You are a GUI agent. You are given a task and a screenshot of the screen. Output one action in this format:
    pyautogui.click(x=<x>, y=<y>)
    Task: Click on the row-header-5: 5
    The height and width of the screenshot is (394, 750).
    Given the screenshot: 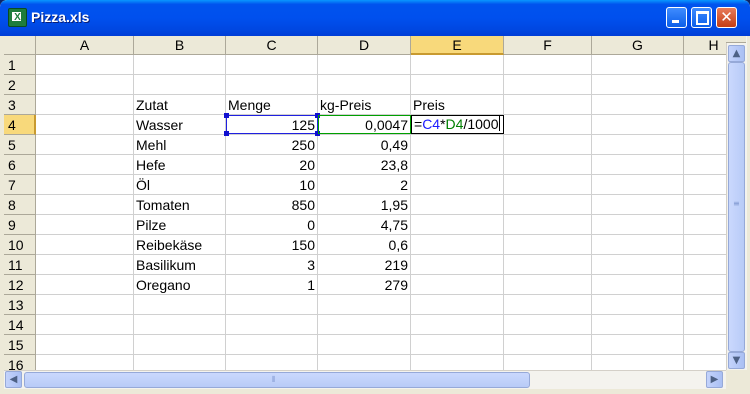 What is the action you would take?
    pyautogui.click(x=20, y=145)
    